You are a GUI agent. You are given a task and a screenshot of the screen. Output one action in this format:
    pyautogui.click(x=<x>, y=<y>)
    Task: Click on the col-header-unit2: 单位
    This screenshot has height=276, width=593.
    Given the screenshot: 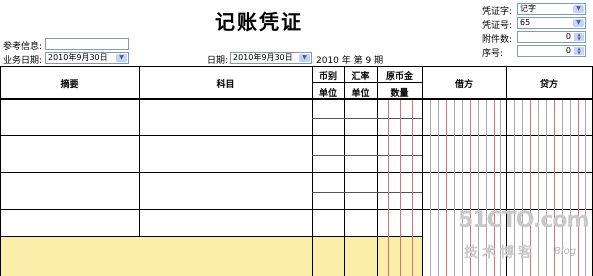 What is the action you would take?
    pyautogui.click(x=360, y=94)
    